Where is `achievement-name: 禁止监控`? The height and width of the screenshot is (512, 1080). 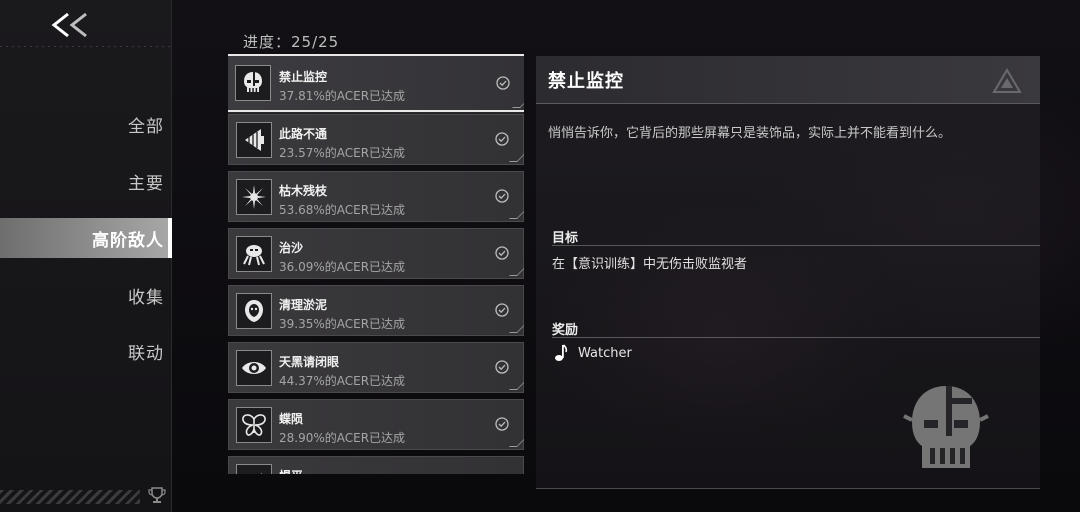 achievement-name: 禁止监控 is located at coordinates (303, 77).